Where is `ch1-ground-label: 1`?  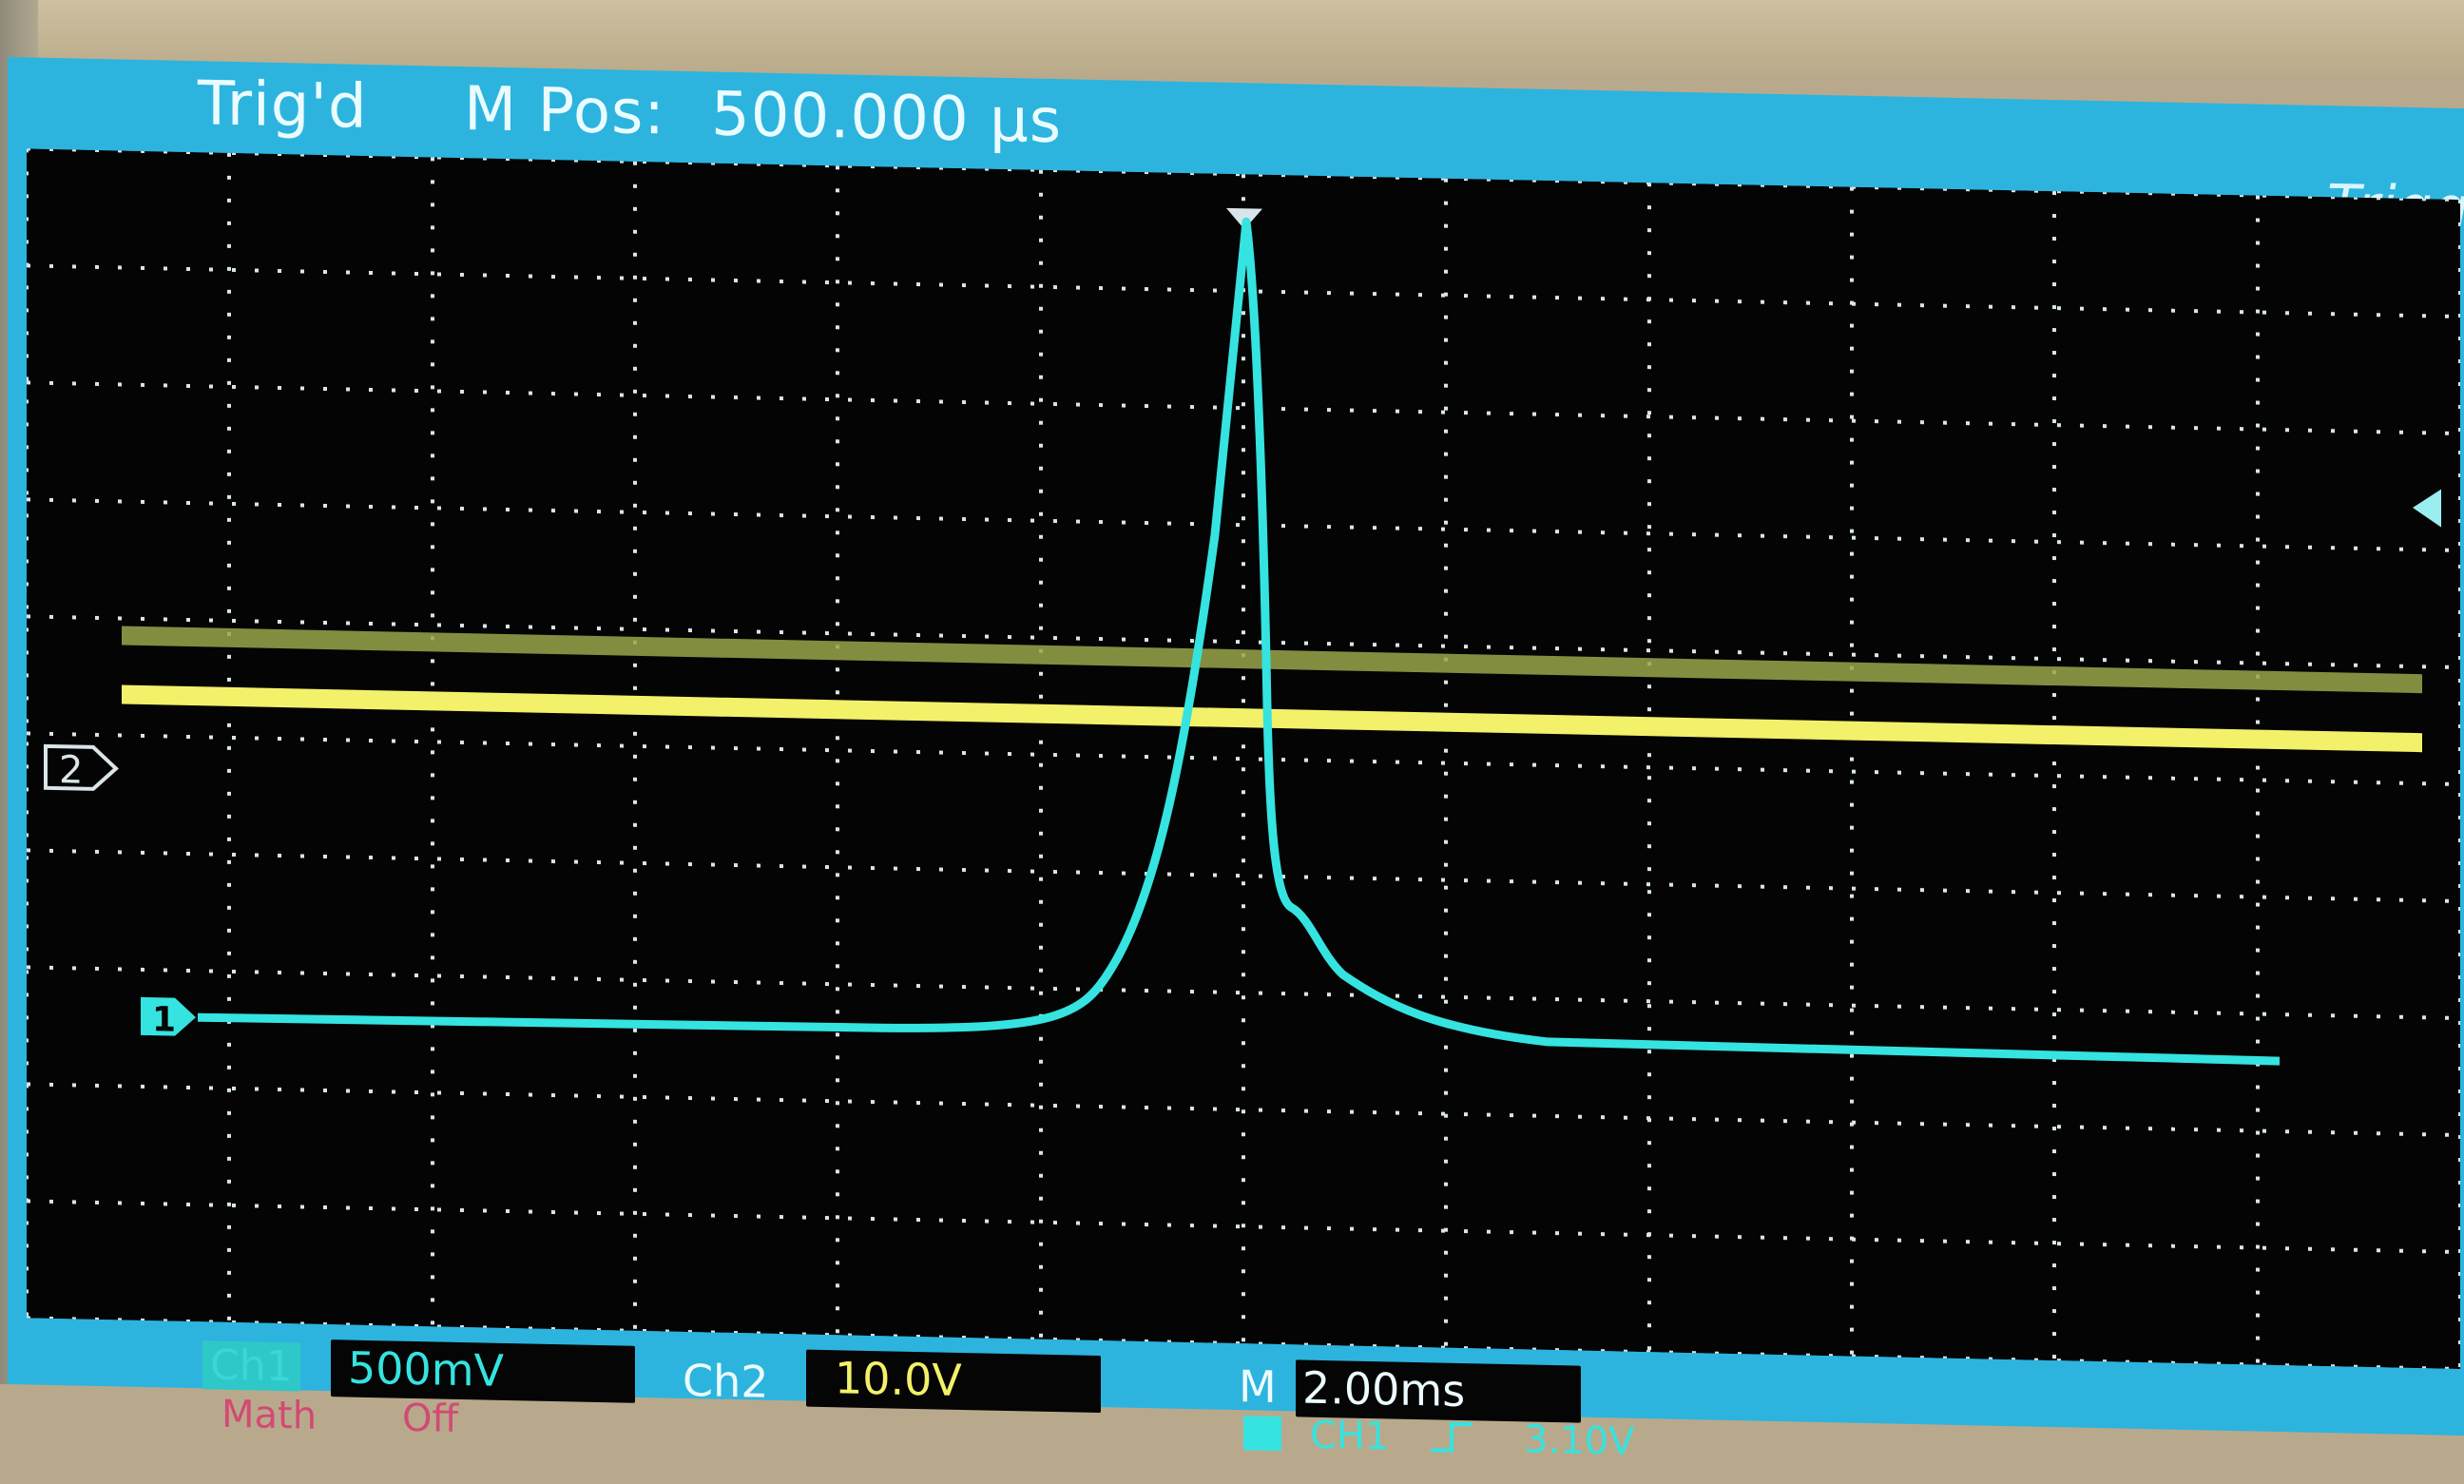 ch1-ground-label: 1 is located at coordinates (164, 1020).